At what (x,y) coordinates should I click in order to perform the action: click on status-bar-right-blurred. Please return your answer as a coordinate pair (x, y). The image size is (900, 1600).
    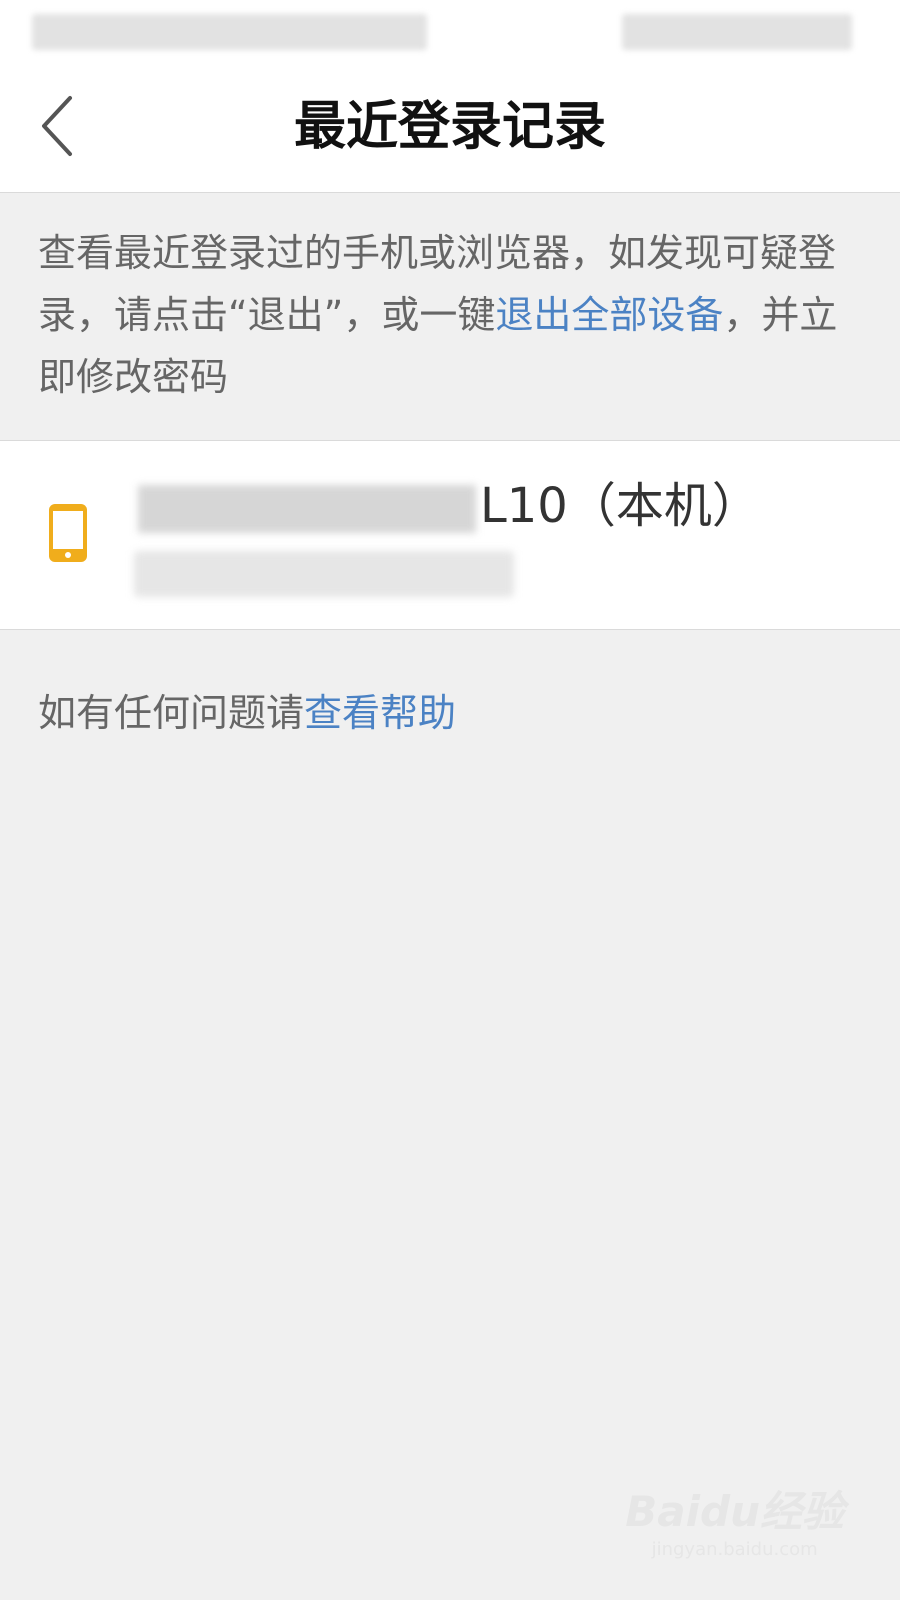
    Looking at the image, I should click on (737, 32).